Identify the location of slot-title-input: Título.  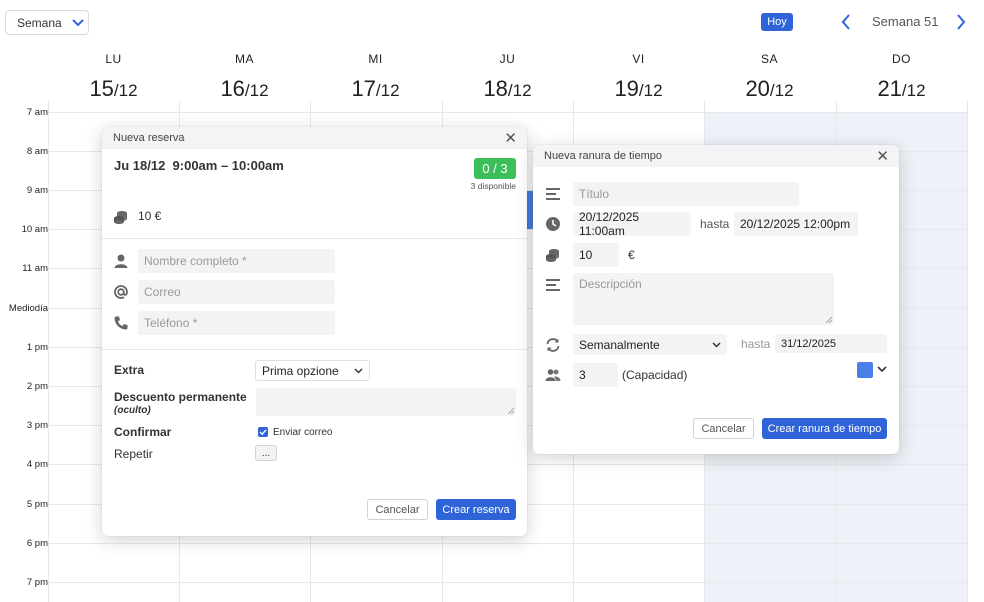
(686, 194).